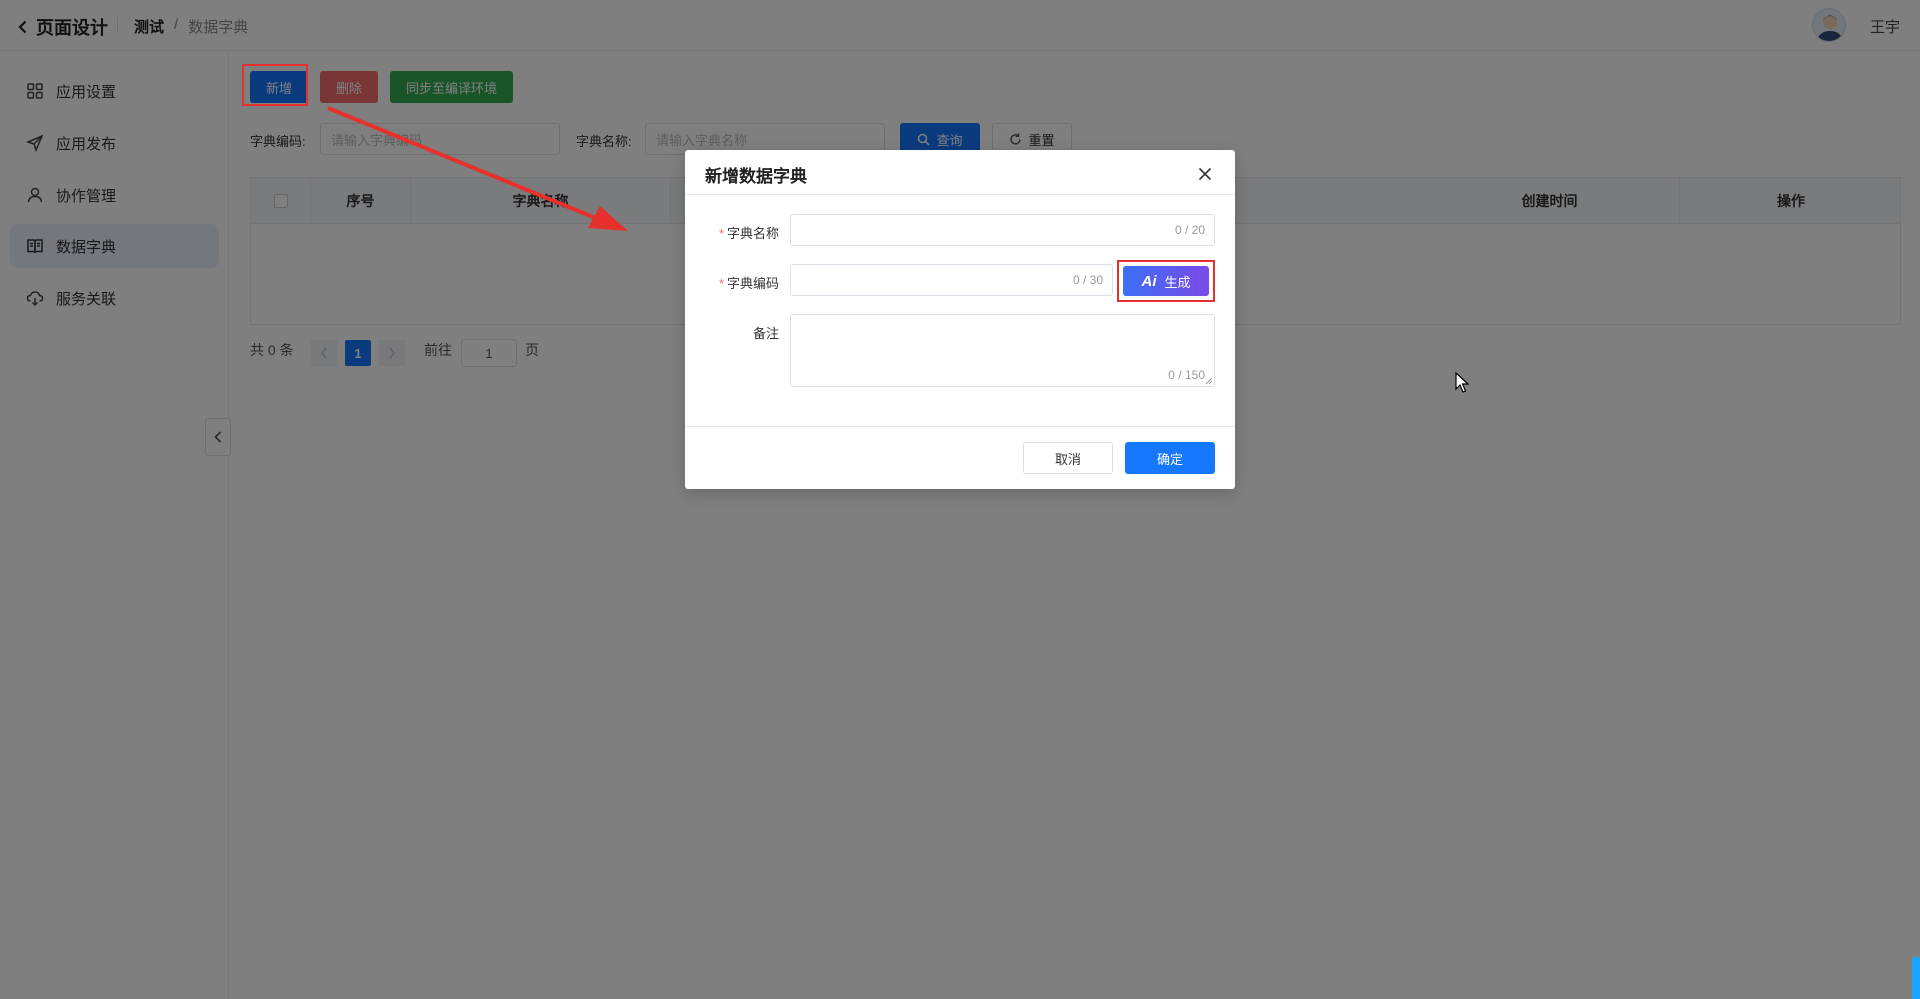 The height and width of the screenshot is (999, 1920). What do you see at coordinates (752, 283) in the screenshot?
I see `code-field-label-text: 字典编码` at bounding box center [752, 283].